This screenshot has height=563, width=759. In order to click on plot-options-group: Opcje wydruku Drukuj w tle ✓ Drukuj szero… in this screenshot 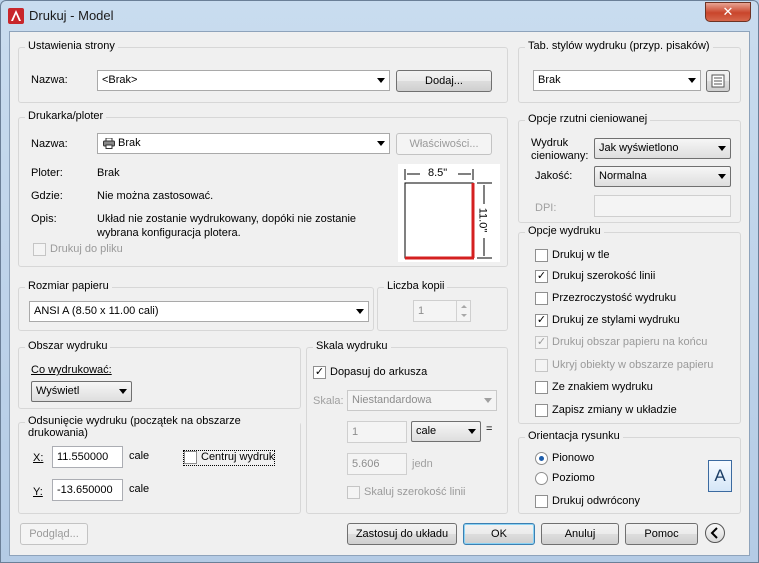, I will do `click(629, 324)`.